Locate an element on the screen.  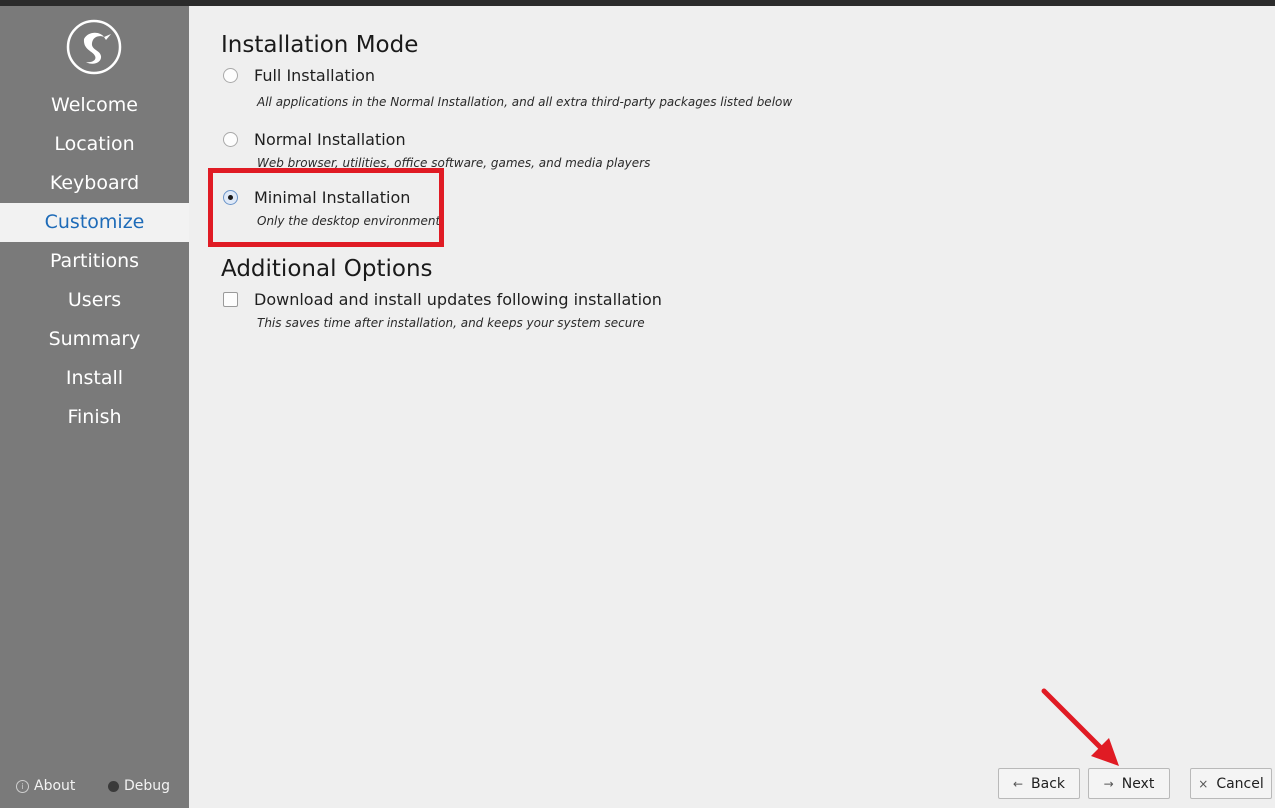
arrow-left-icon: ← is located at coordinates (1018, 783).